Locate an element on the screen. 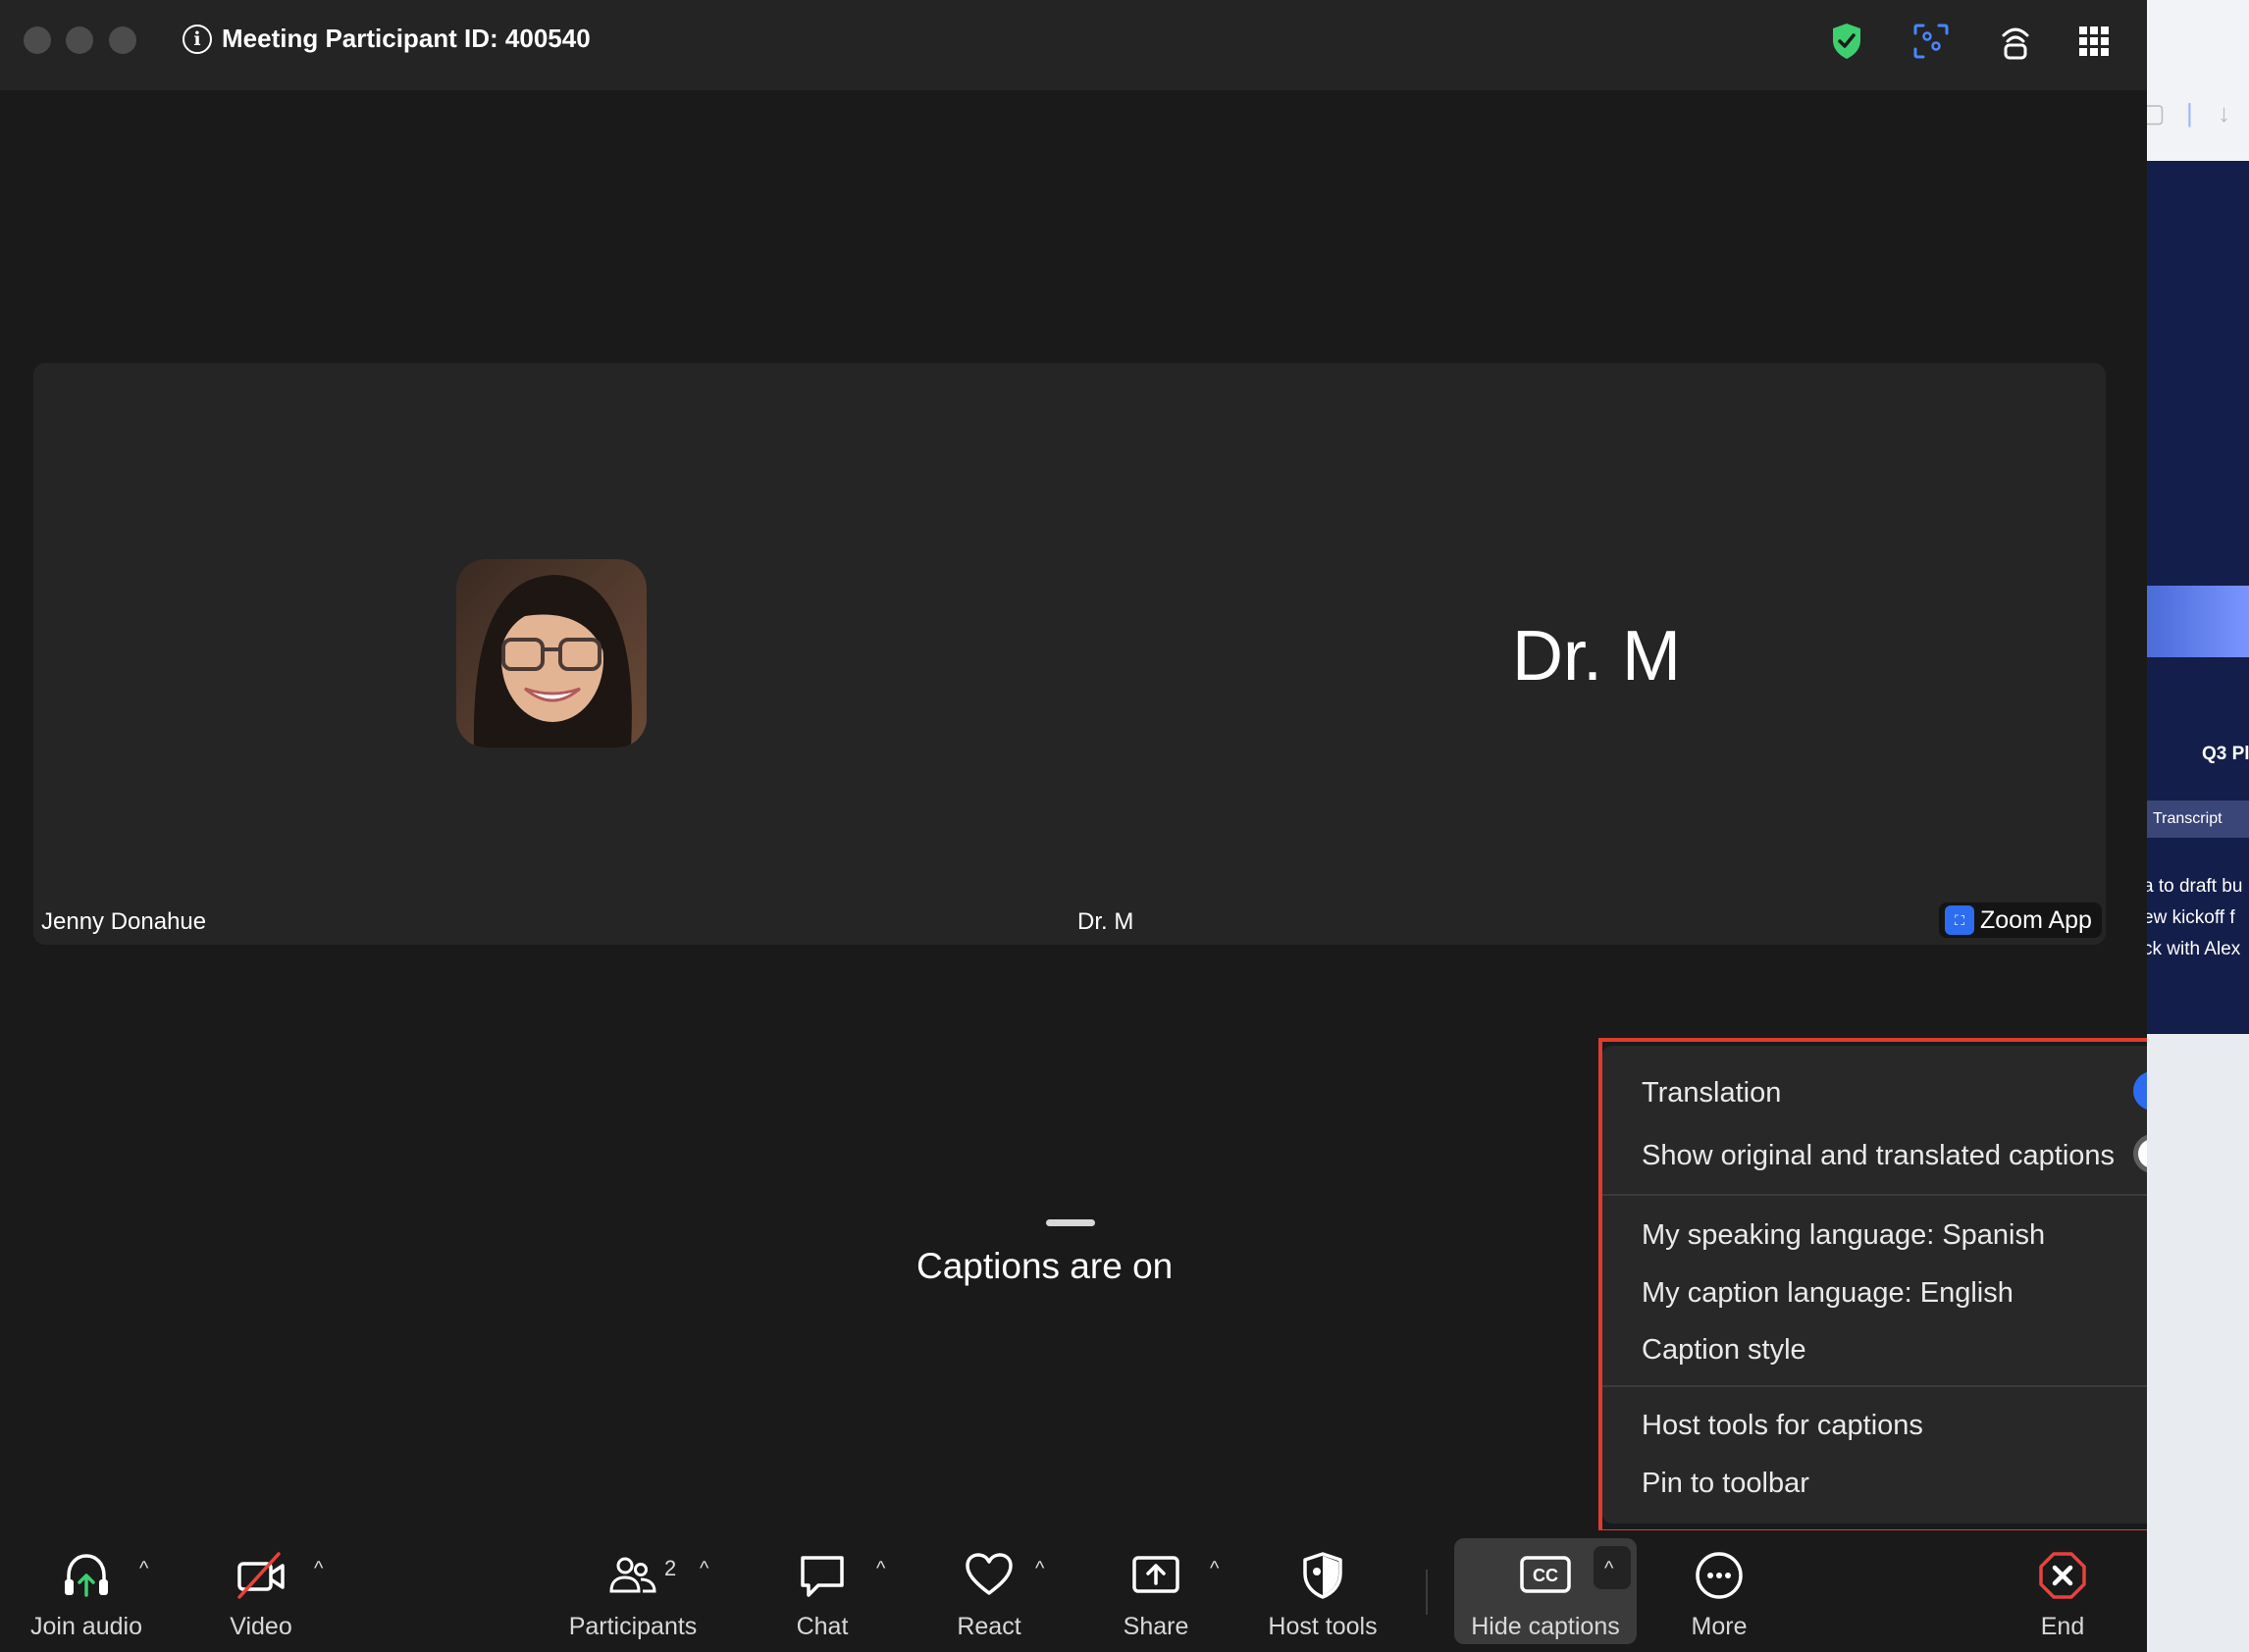  meeting-info: i Meeting Participant ID: 400540 is located at coordinates (387, 39).